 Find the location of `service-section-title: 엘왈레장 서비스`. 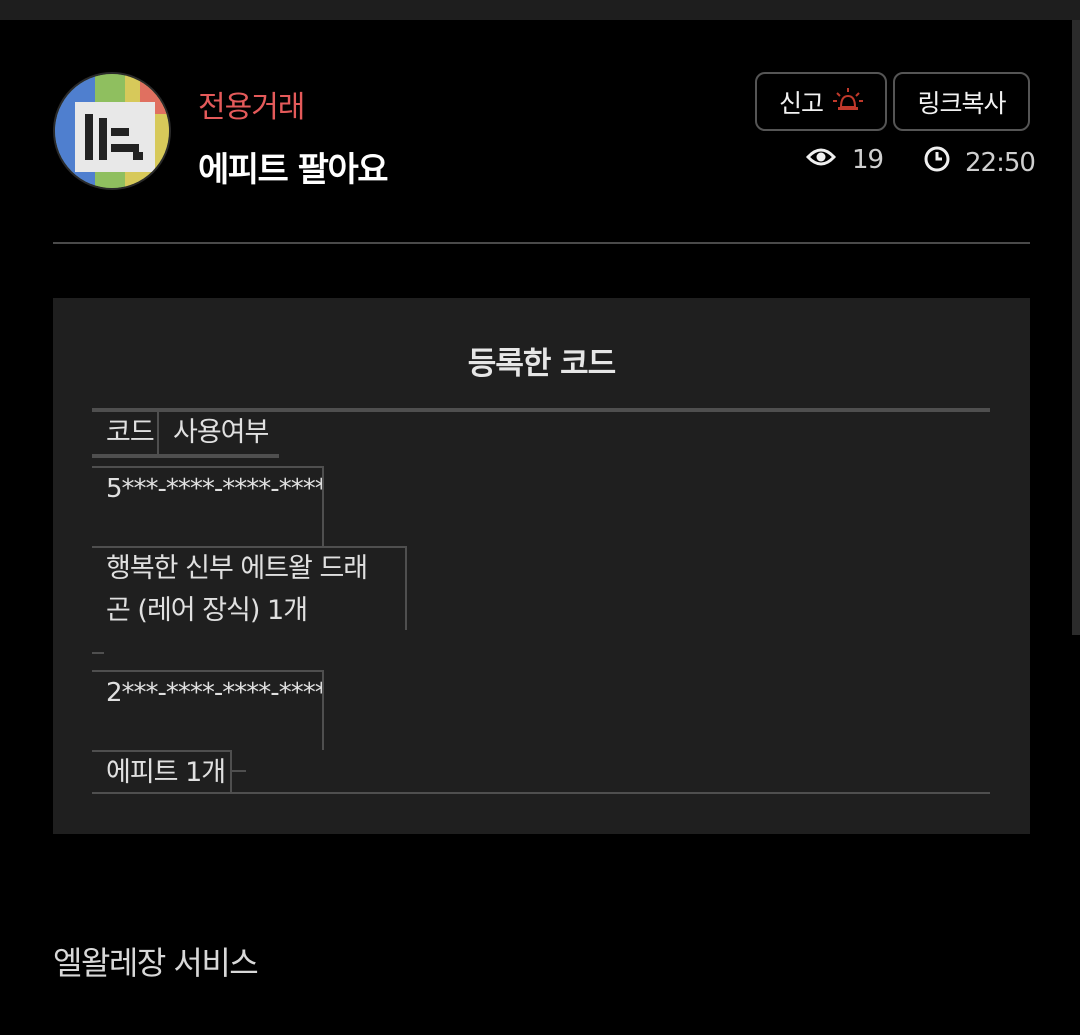

service-section-title: 엘왈레장 서비스 is located at coordinates (156, 963).